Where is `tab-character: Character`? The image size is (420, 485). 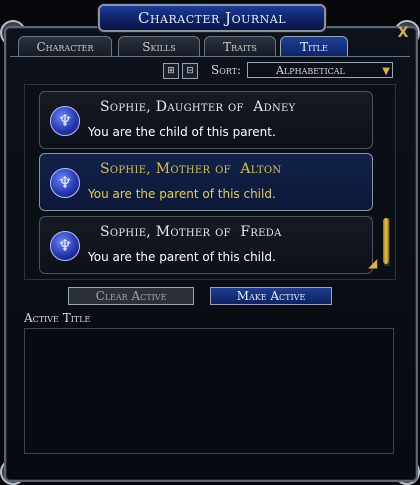 tab-character: Character is located at coordinates (65, 46).